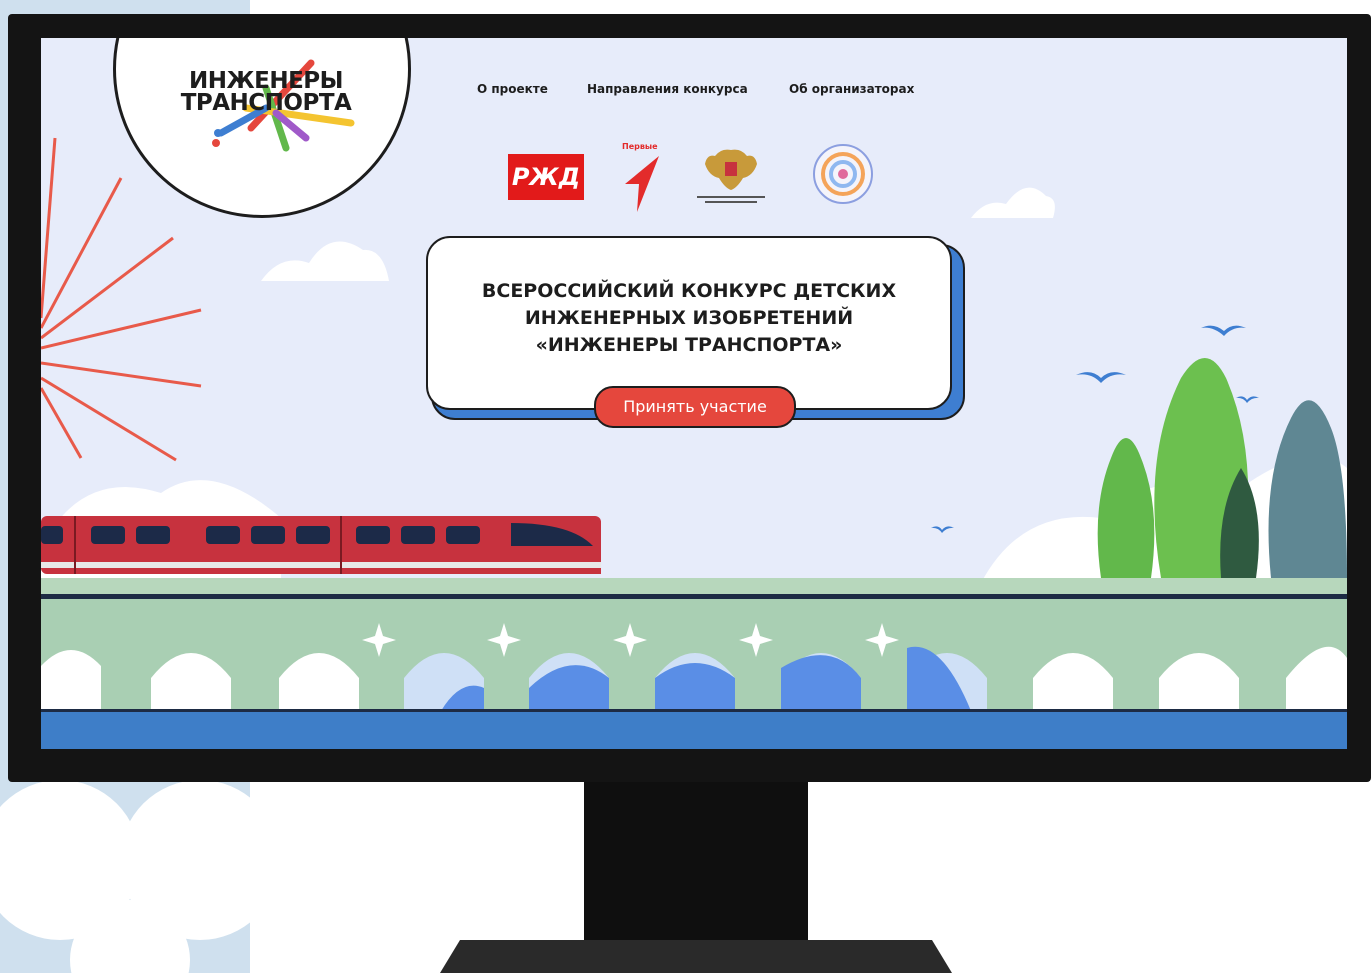  Describe the element at coordinates (689, 345) in the screenshot. I see `hero-title-line3: «ИНЖЕНЕРЫ ТРАНСПОРТА»` at that location.